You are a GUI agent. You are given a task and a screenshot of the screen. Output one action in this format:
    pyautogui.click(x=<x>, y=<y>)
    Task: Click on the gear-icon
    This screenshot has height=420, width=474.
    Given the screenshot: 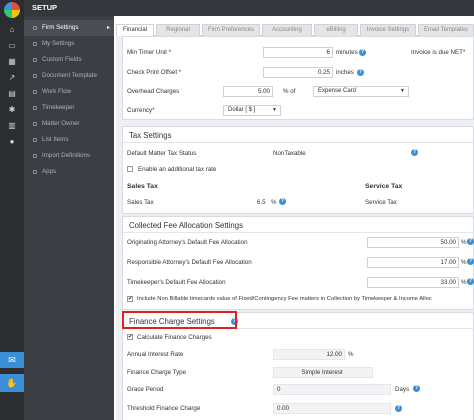 What is the action you would take?
    pyautogui.click(x=35, y=28)
    